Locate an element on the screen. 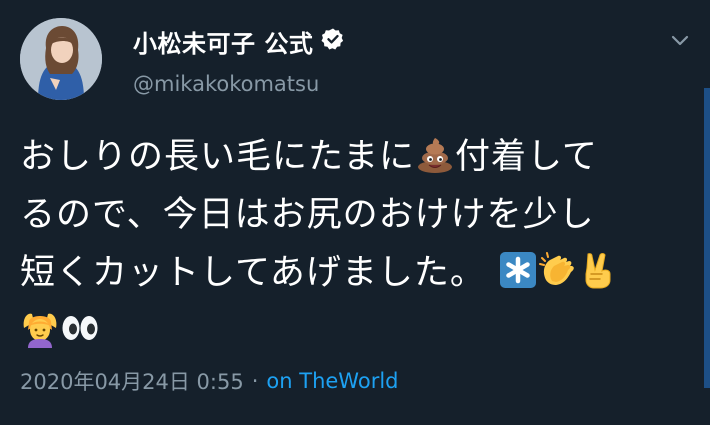  tweet-timestamp: 2020年04月24日 0:55 is located at coordinates (132, 381).